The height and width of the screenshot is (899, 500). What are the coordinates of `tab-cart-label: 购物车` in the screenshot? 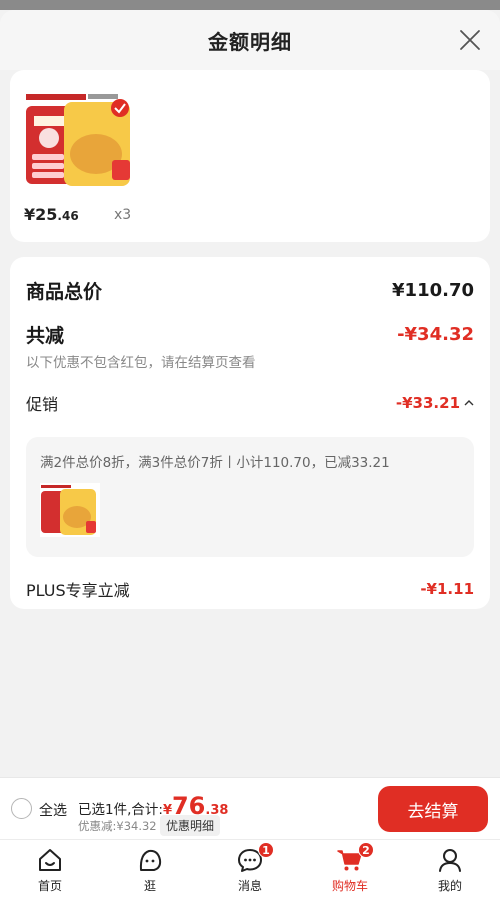 It's located at (349, 886).